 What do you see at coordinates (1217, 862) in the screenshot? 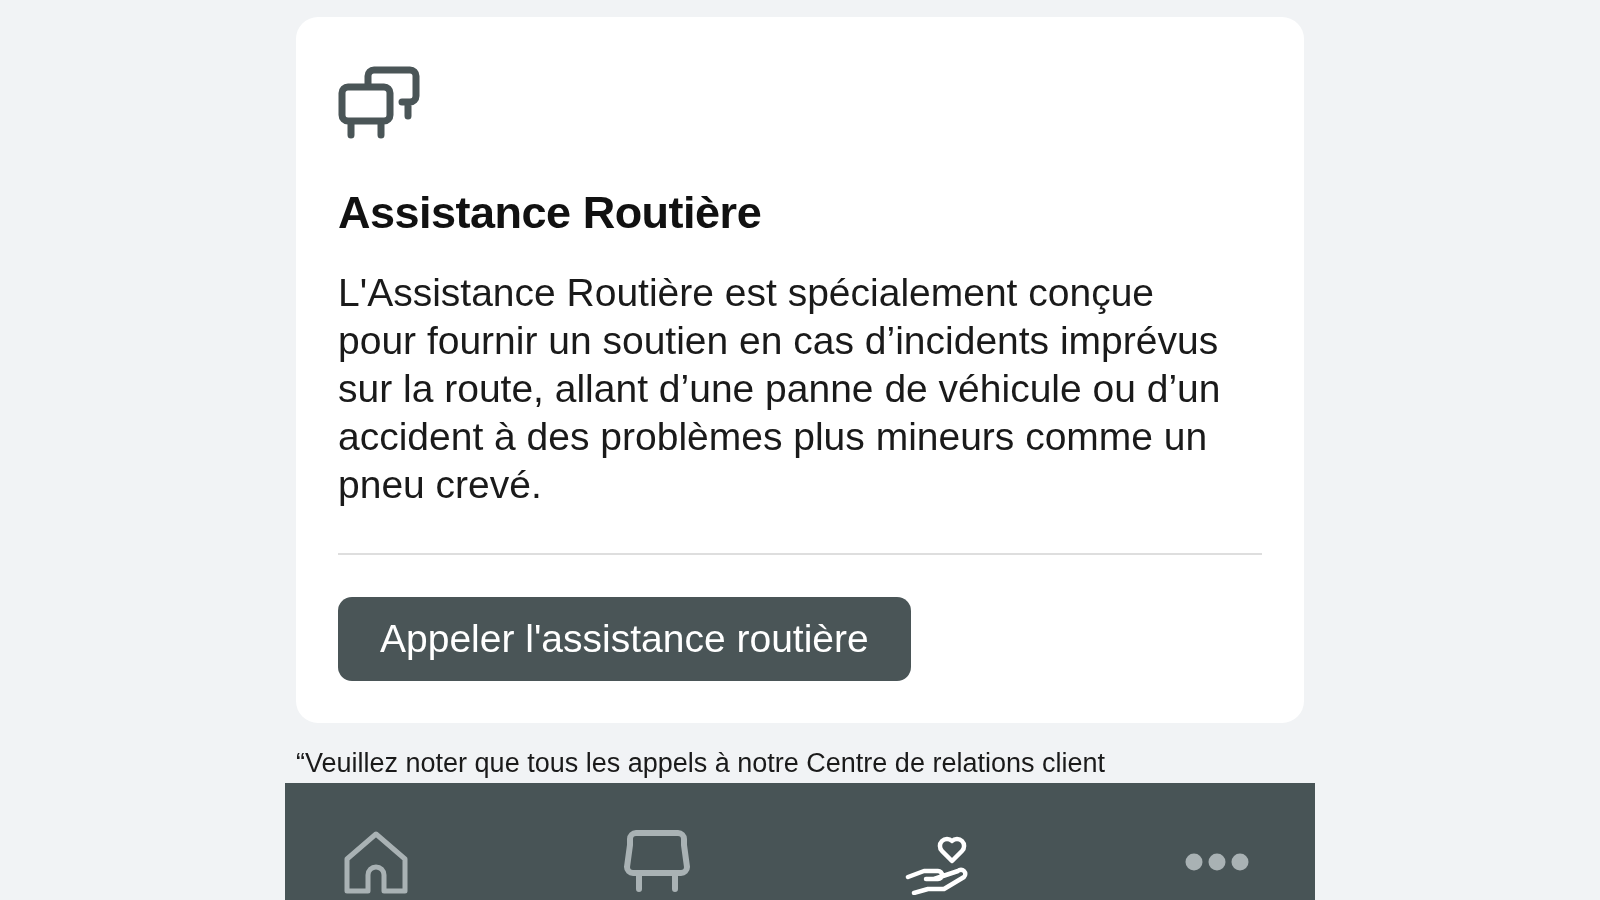
I see `more-icon` at bounding box center [1217, 862].